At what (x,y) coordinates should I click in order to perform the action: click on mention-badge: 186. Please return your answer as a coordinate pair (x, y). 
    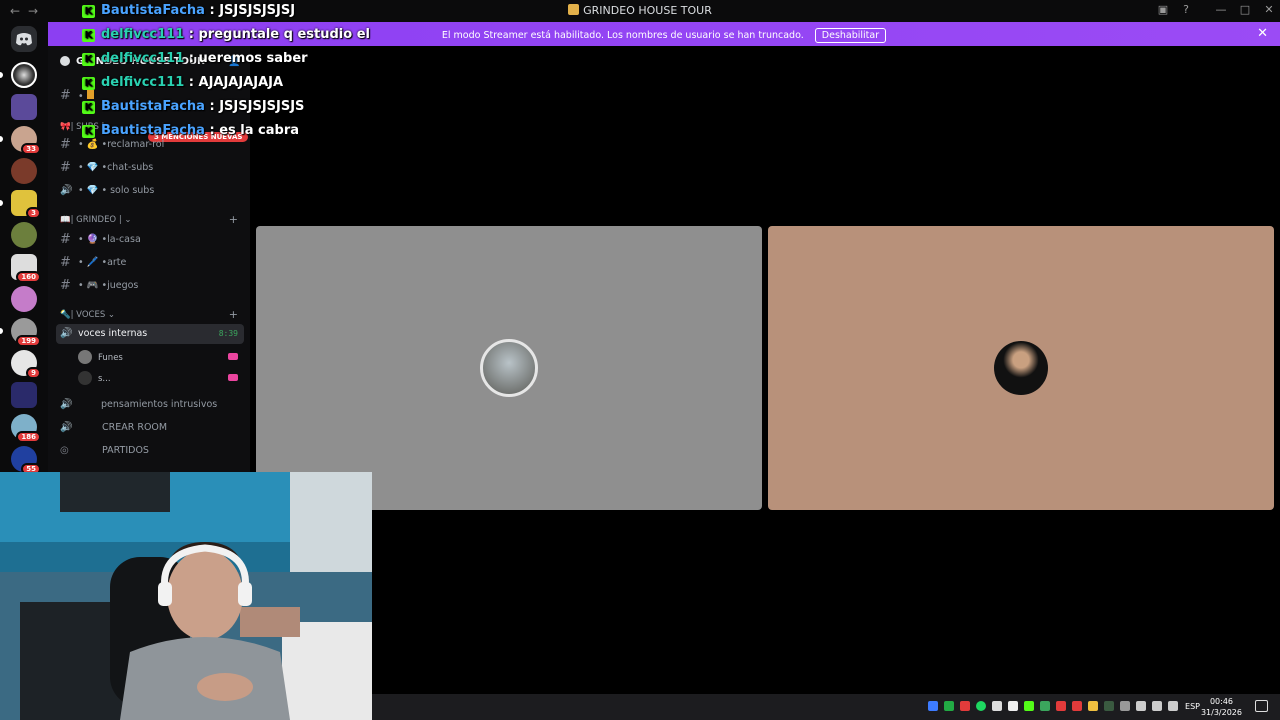
    Looking at the image, I should click on (28, 437).